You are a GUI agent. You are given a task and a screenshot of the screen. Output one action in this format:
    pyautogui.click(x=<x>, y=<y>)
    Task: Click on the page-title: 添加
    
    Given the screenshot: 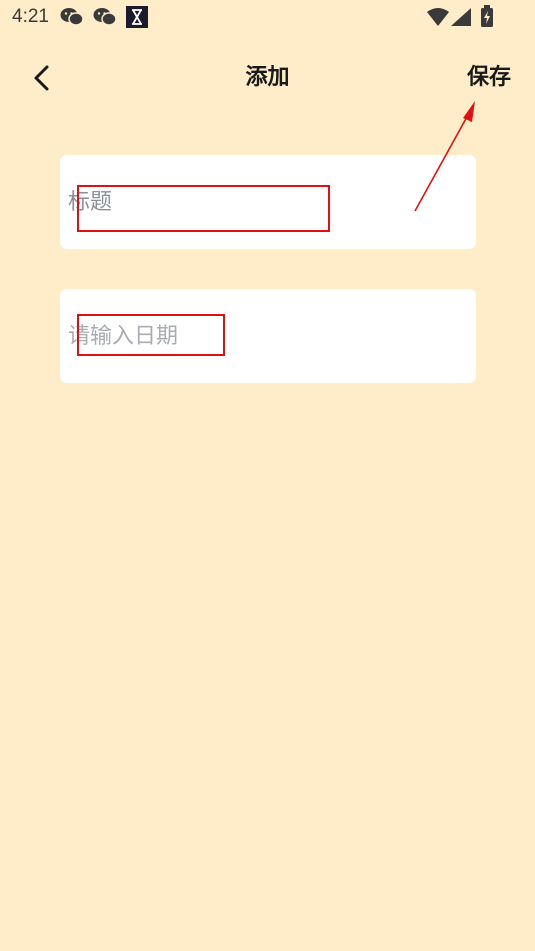 What is the action you would take?
    pyautogui.click(x=267, y=77)
    